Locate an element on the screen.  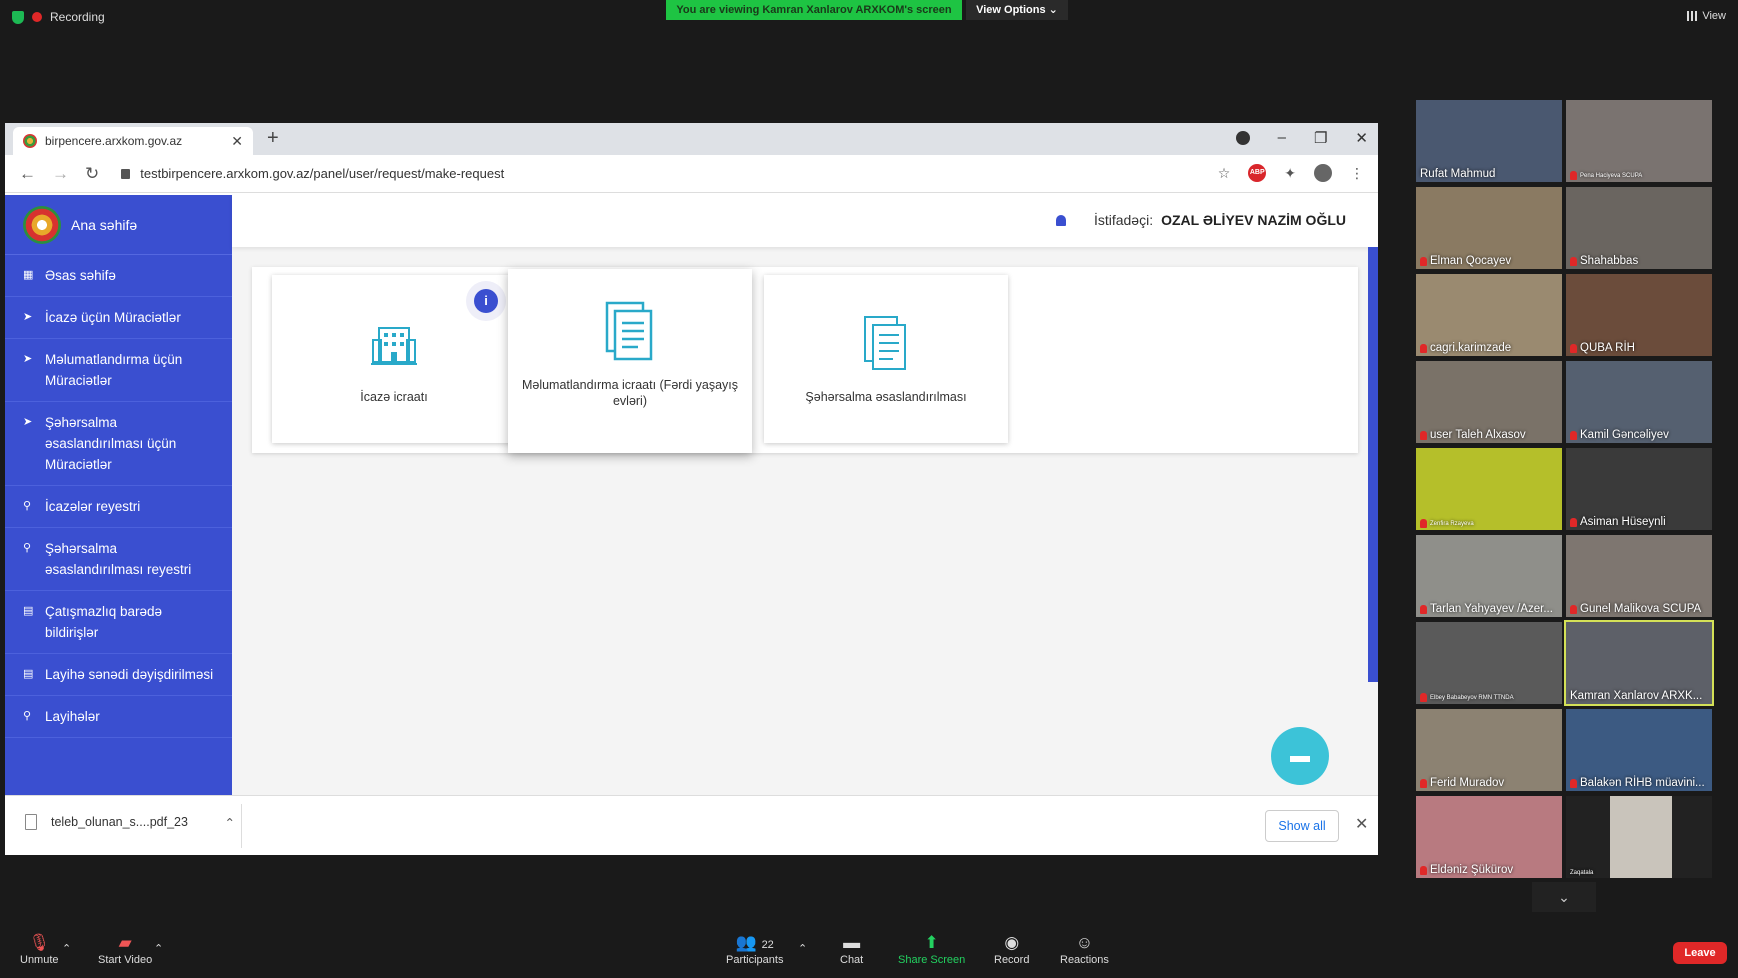
close-window-button: ✕ is located at coordinates (1361, 138).